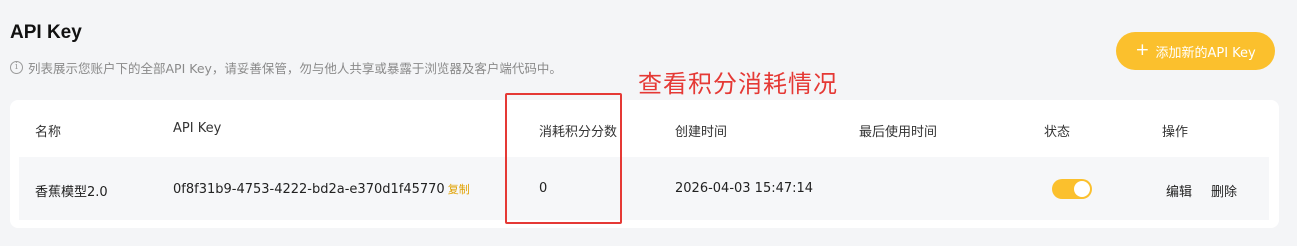 The width and height of the screenshot is (1297, 246). Describe the element at coordinates (48, 132) in the screenshot. I see `column-header-name: 名称` at that location.